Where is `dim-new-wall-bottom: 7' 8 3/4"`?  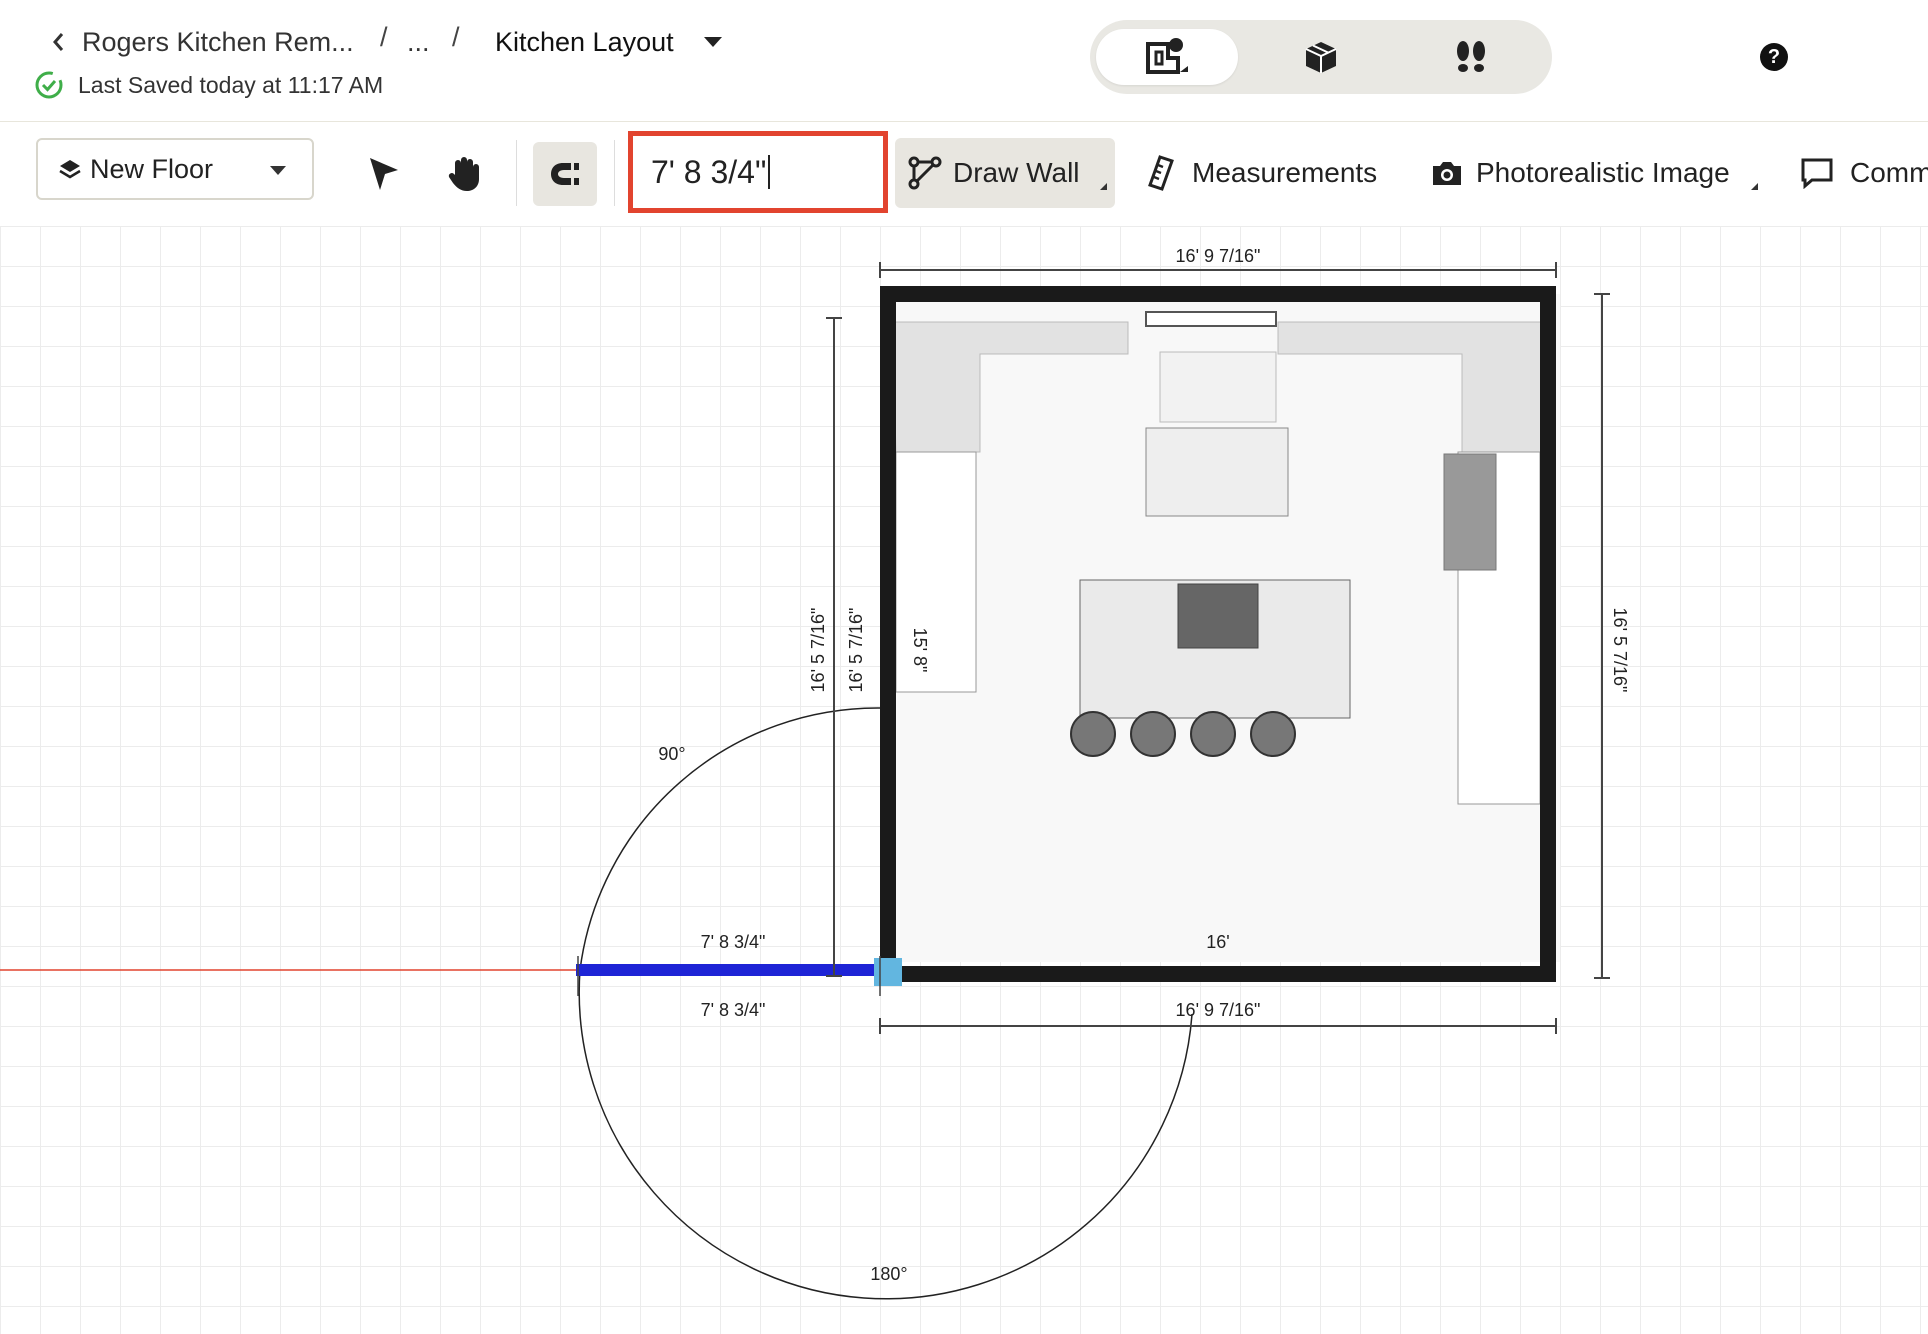 dim-new-wall-bottom: 7' 8 3/4" is located at coordinates (733, 1010).